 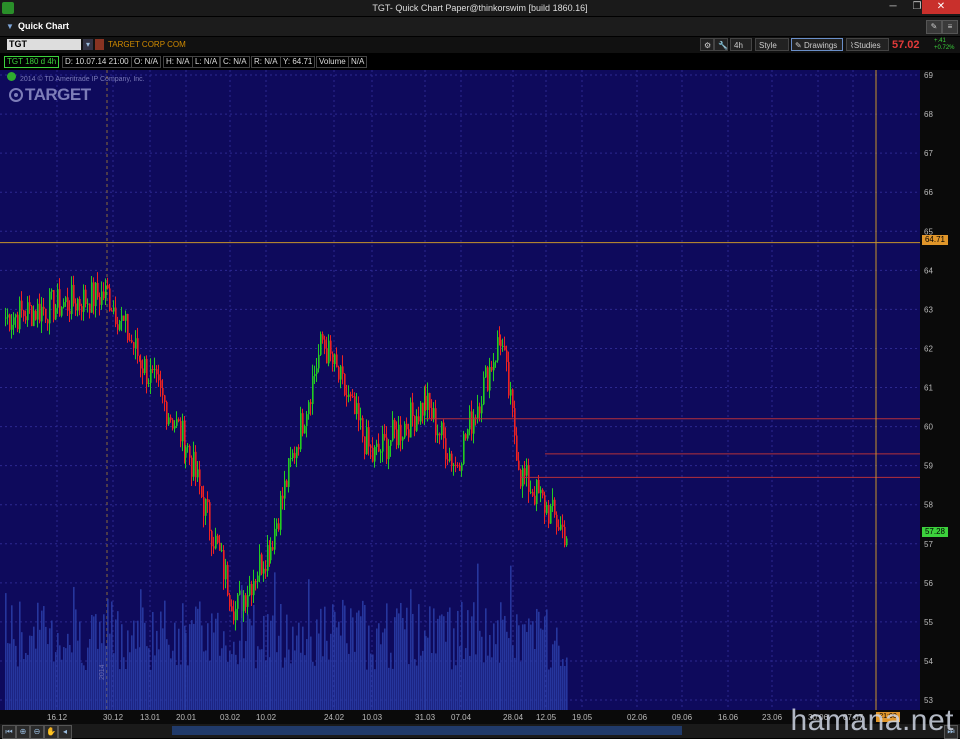 I want to click on menu-icon: ≡, so click(x=950, y=27).